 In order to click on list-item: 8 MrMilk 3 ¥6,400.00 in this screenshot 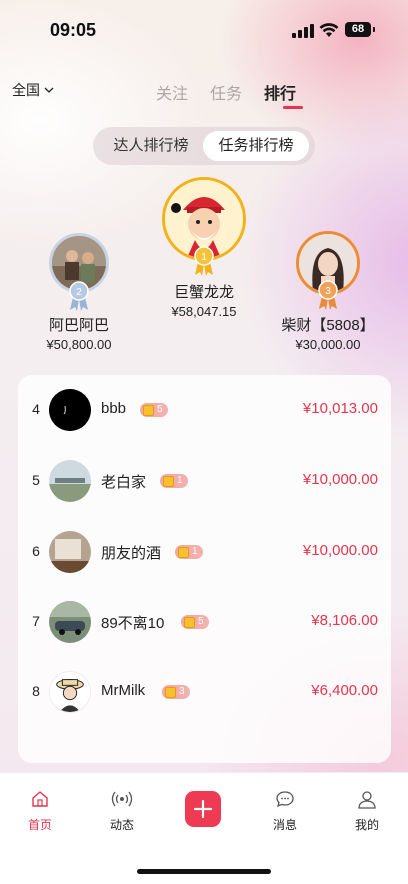, I will do `click(204, 692)`.